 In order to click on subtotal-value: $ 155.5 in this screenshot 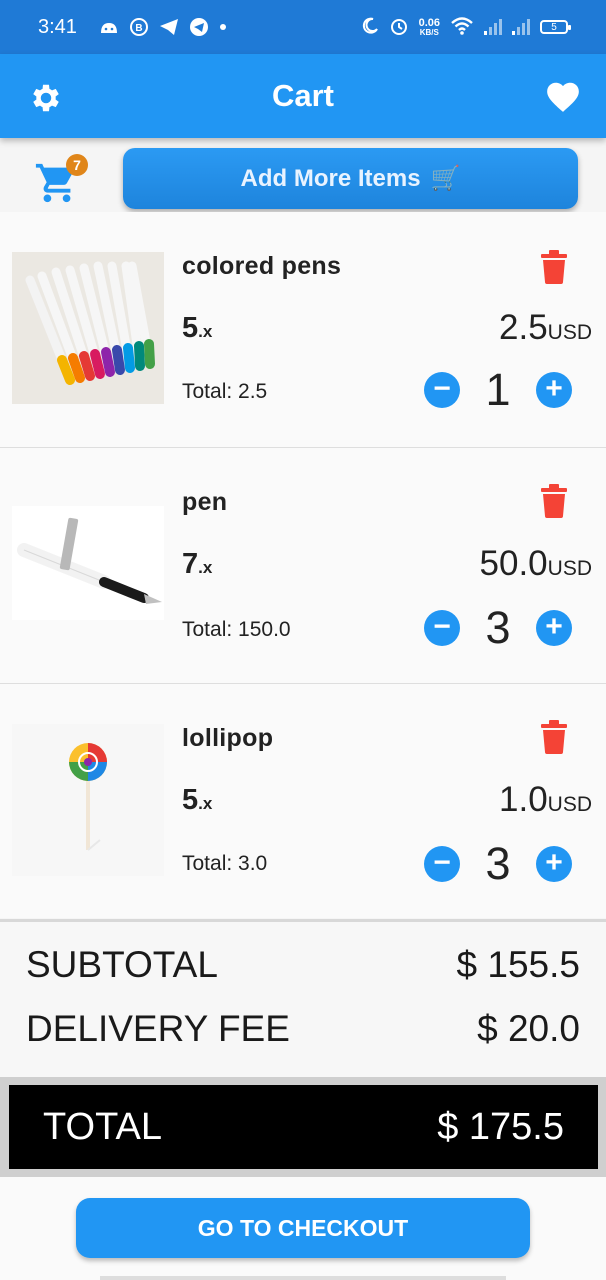, I will do `click(518, 964)`.